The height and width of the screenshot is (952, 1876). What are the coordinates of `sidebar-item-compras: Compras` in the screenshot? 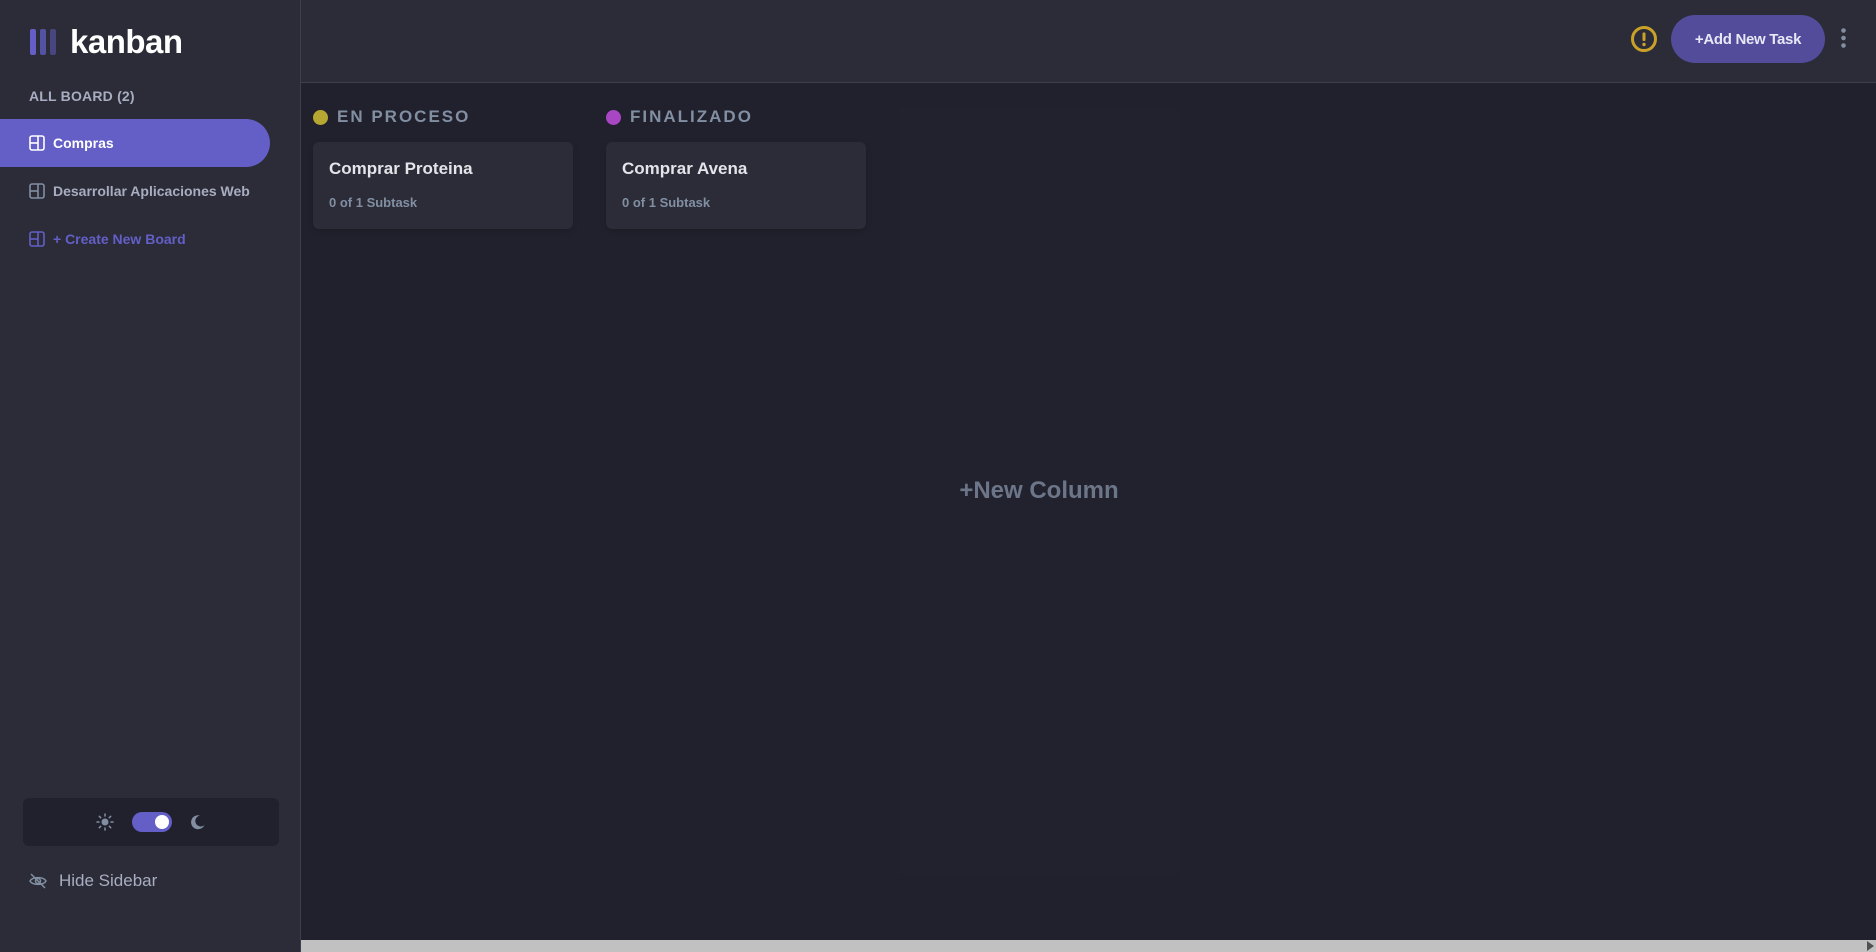 It's located at (135, 143).